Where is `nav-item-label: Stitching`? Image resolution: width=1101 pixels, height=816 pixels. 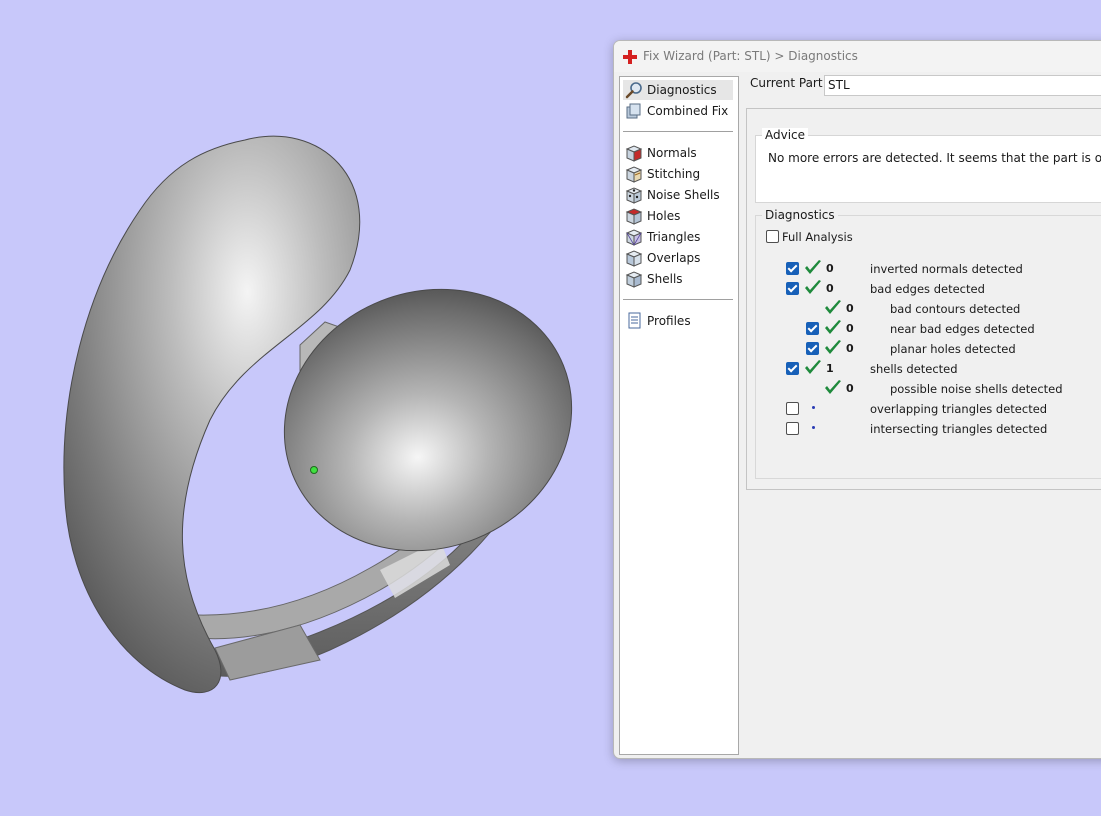 nav-item-label: Stitching is located at coordinates (674, 174).